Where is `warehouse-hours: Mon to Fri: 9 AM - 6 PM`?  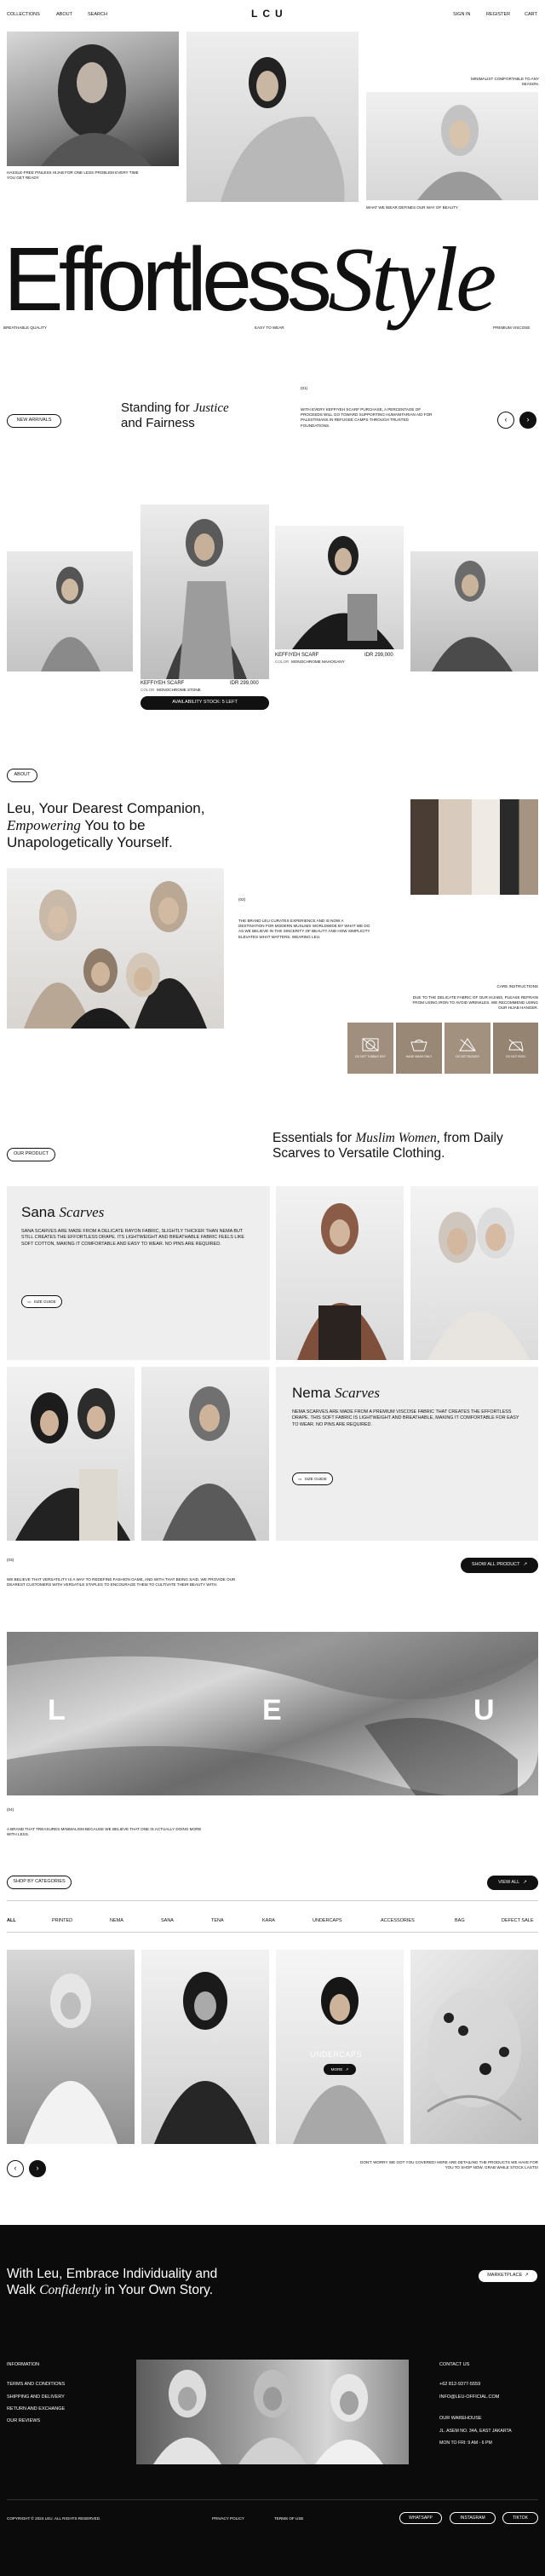 warehouse-hours: Mon to Fri: 9 AM - 6 PM is located at coordinates (465, 2443).